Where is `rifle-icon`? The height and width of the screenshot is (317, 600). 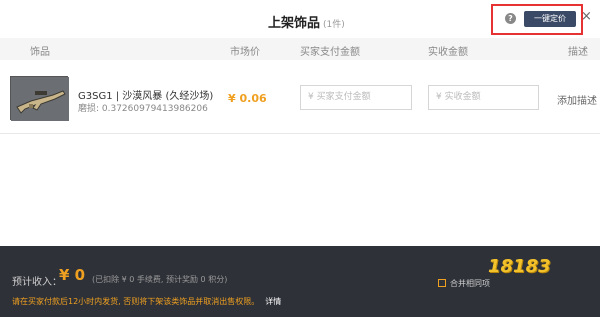 rifle-icon is located at coordinates (40, 99).